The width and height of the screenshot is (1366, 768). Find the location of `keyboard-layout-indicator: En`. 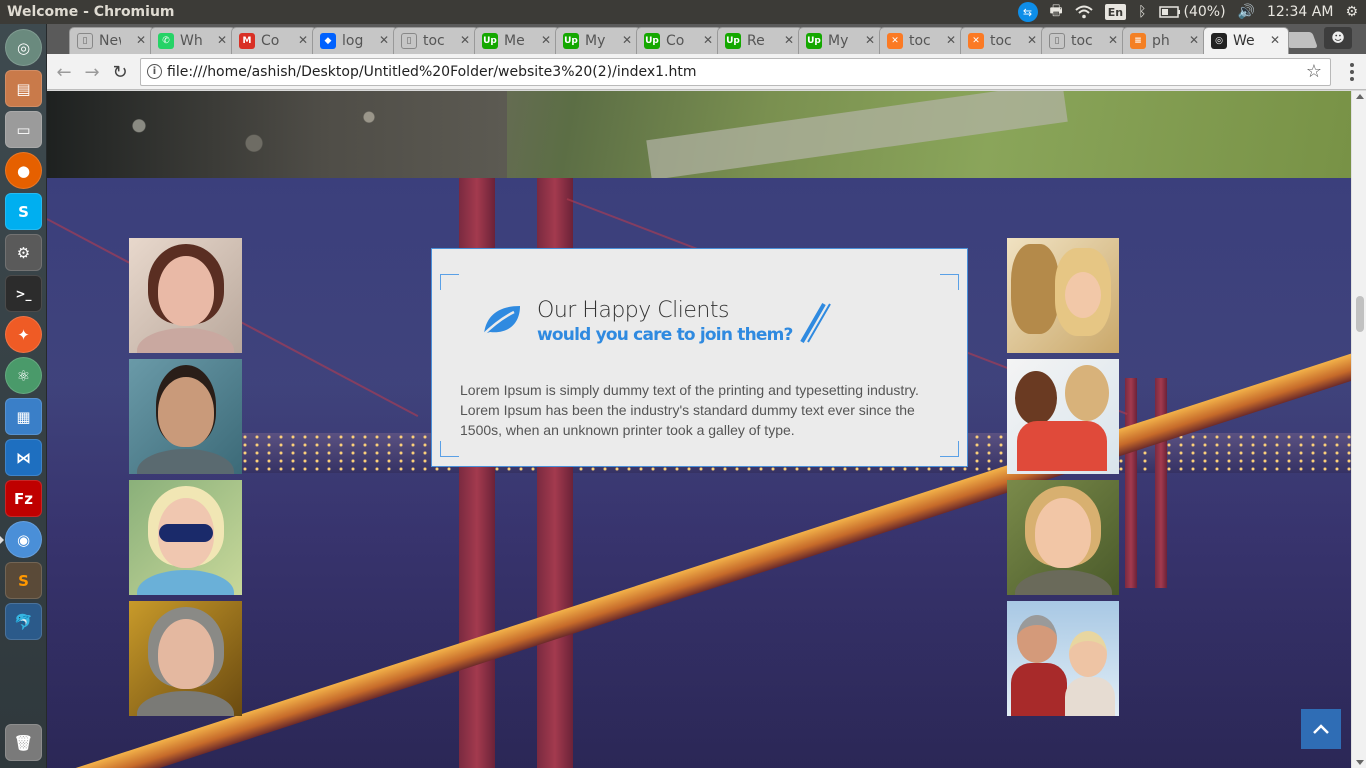

keyboard-layout-indicator: En is located at coordinates (1115, 12).